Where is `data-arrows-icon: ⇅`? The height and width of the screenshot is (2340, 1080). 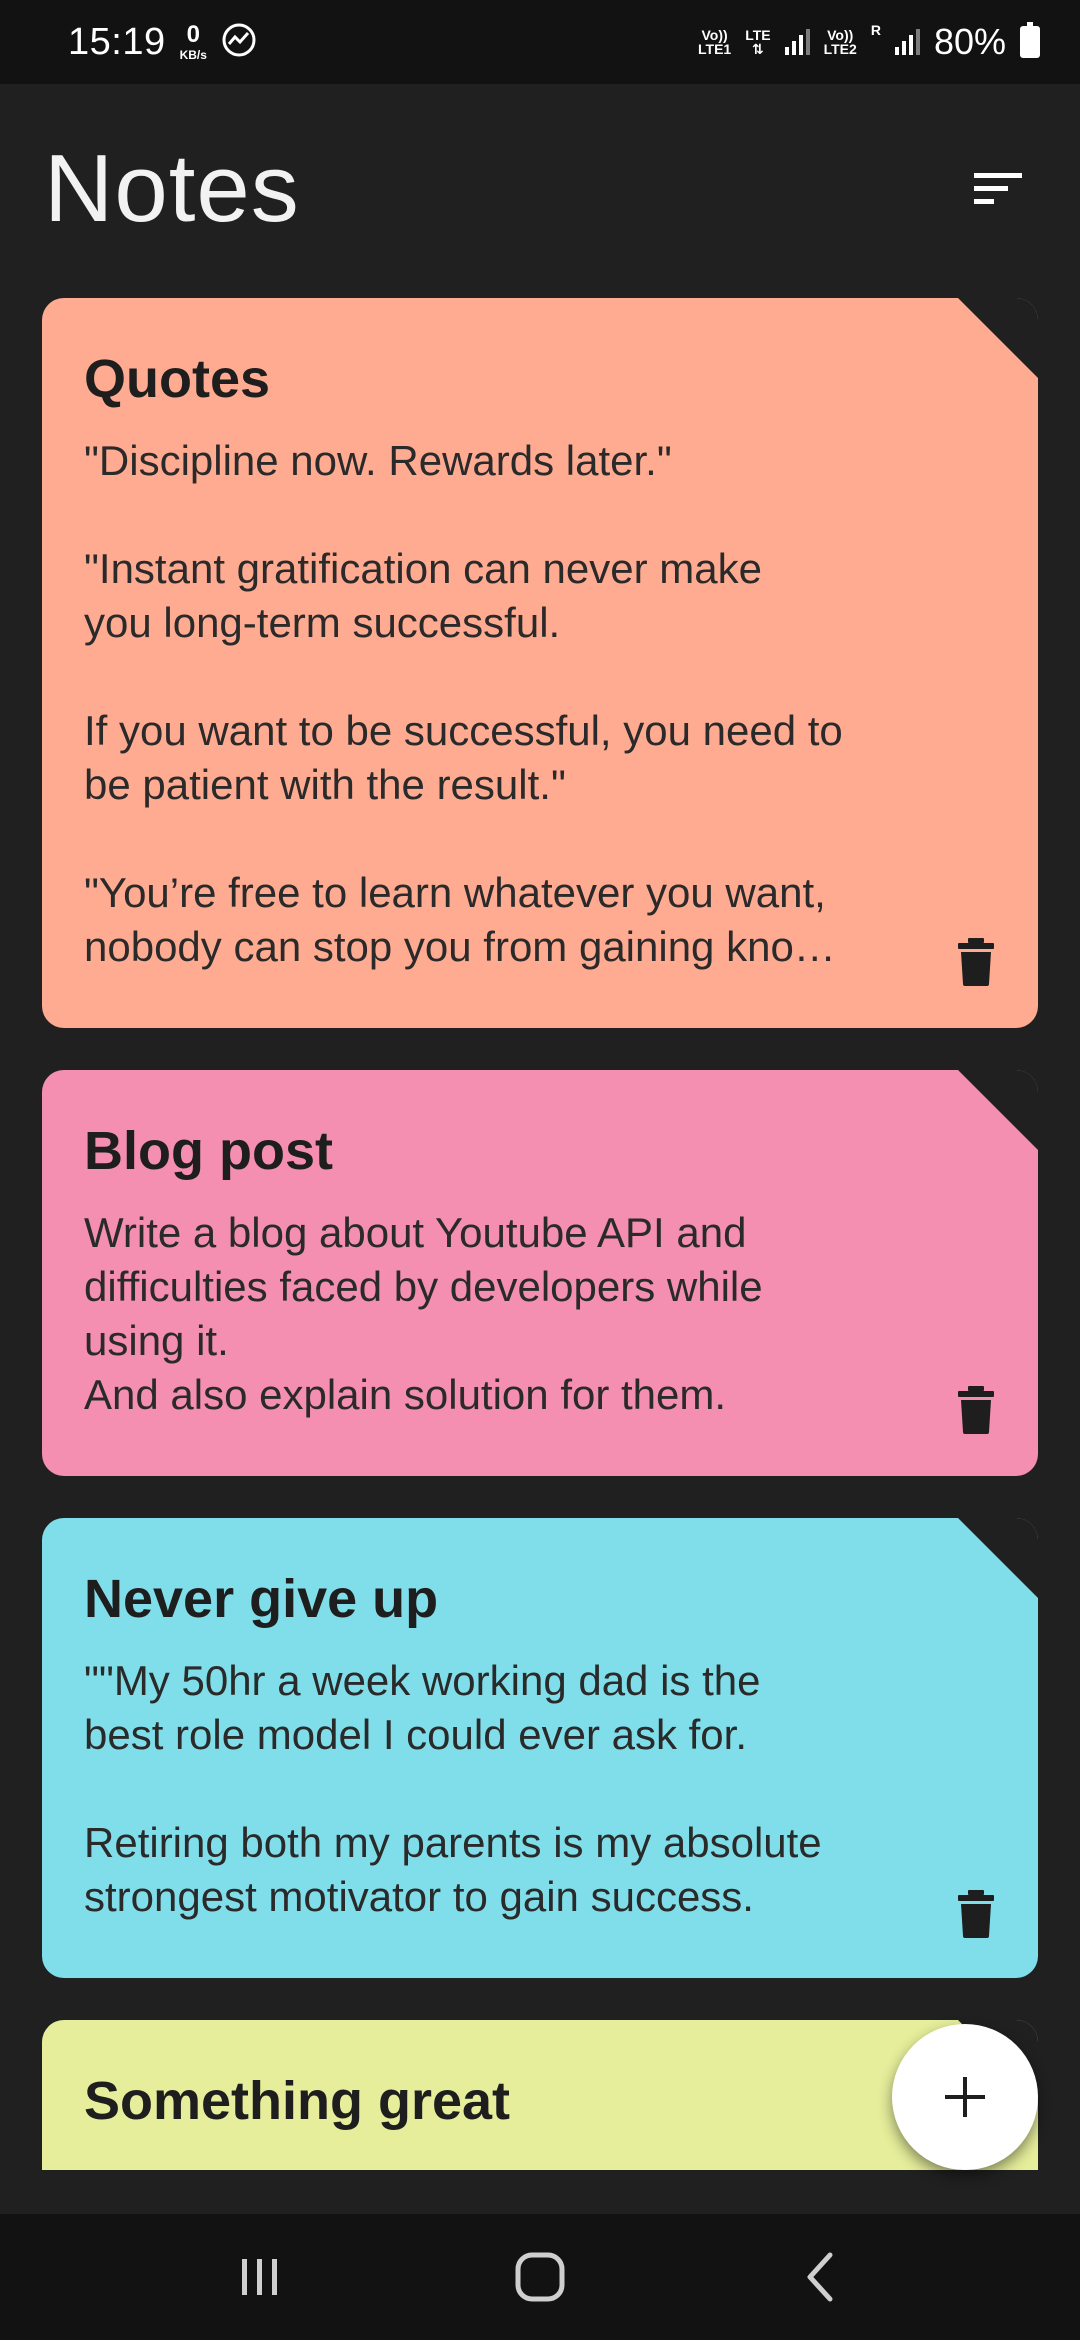 data-arrows-icon: ⇅ is located at coordinates (758, 49).